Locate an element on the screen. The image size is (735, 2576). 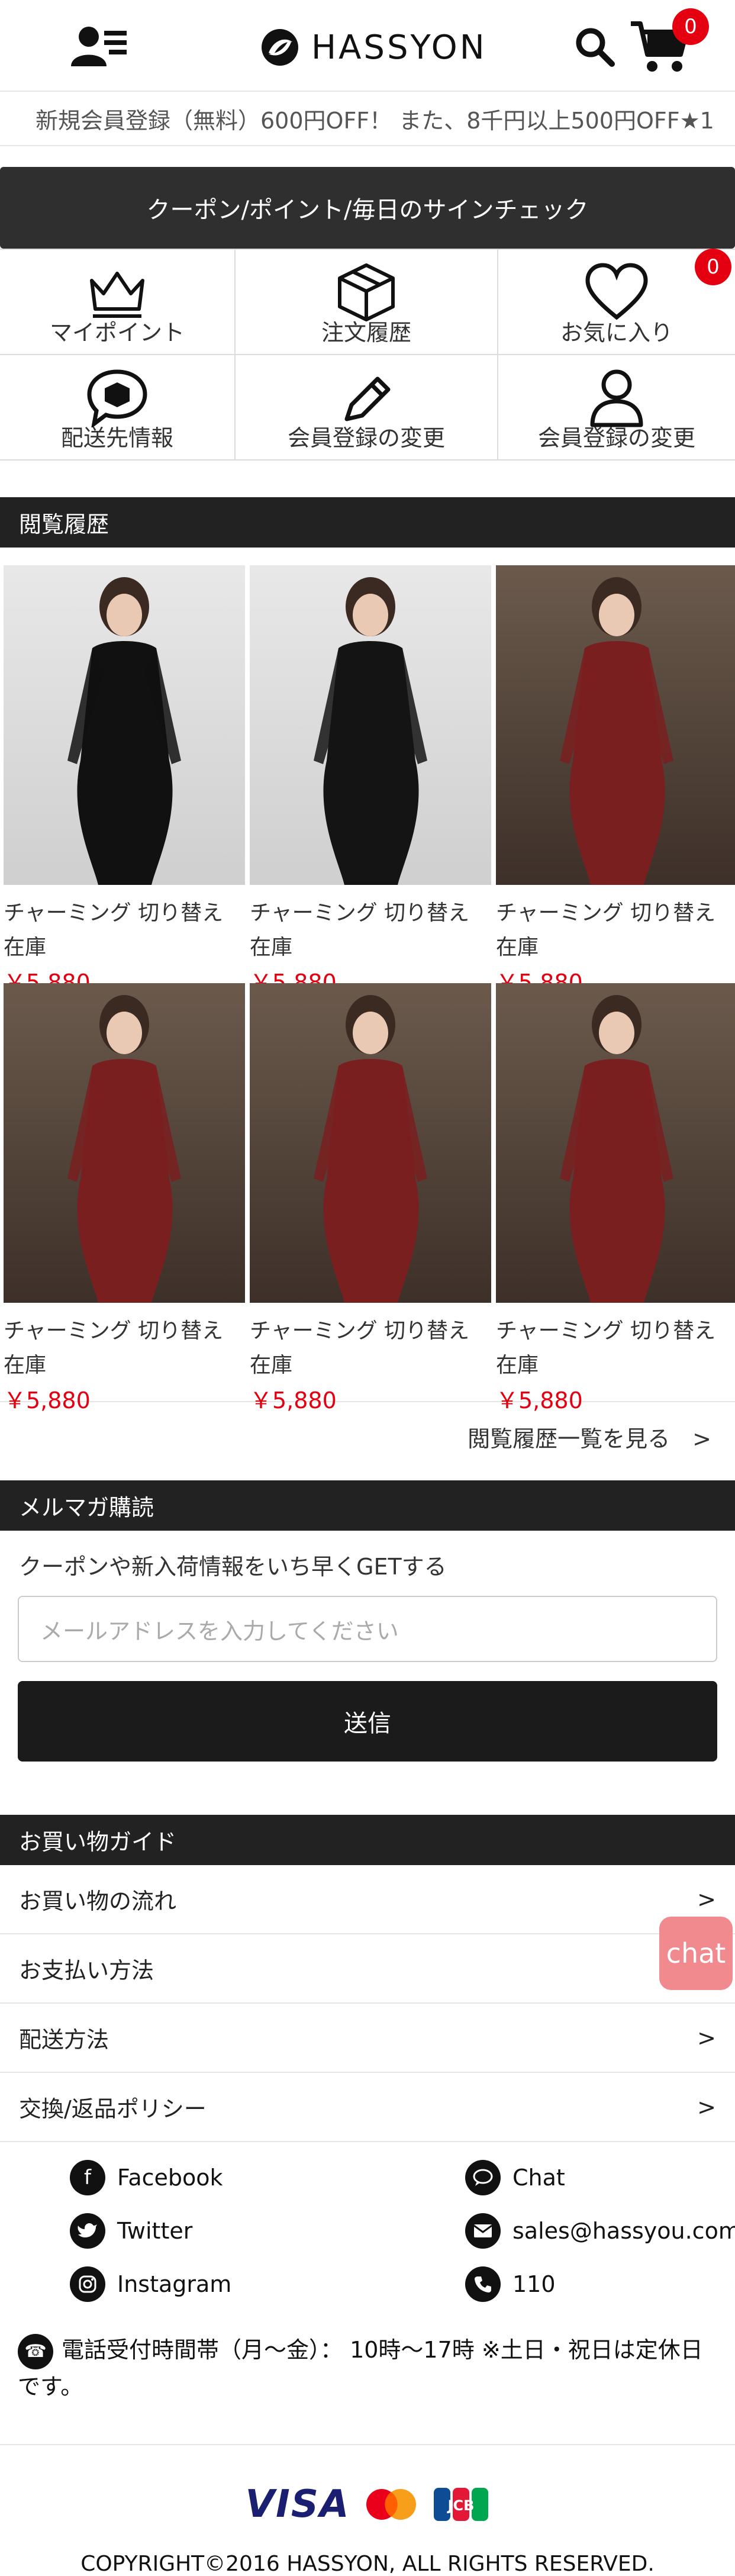
logo-mark-icon is located at coordinates (280, 48).